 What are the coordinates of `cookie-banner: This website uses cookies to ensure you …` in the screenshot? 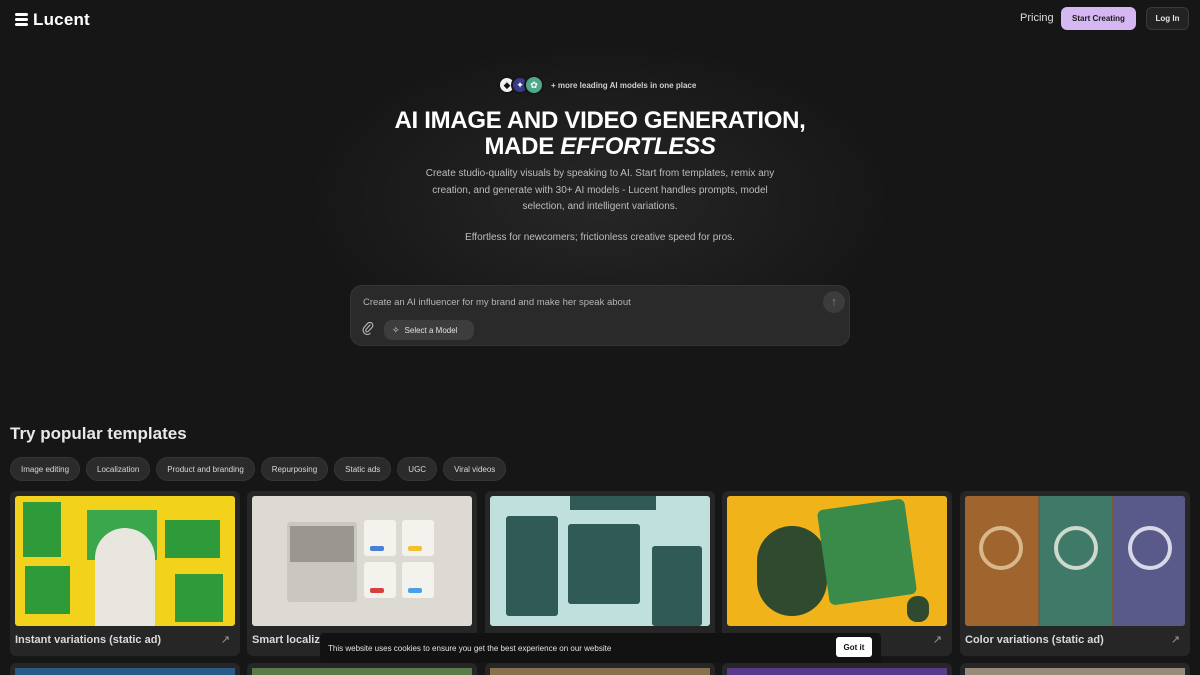 It's located at (600, 648).